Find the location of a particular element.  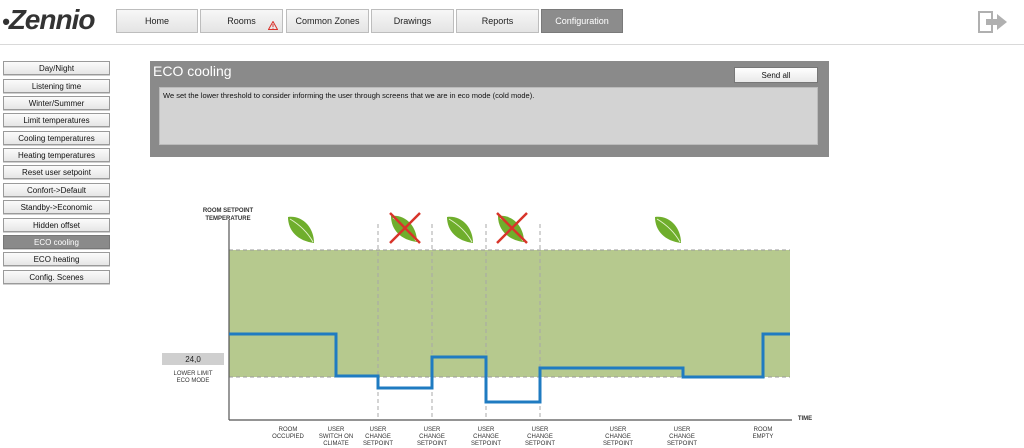

sidebar-item-label: Confort->Default is located at coordinates (56, 190).